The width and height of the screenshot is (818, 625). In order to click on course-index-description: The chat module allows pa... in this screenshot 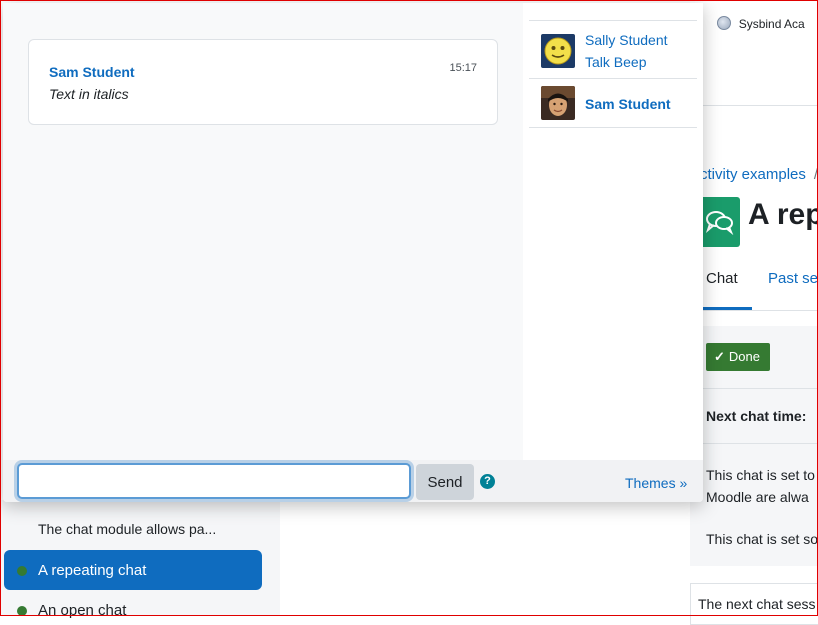, I will do `click(127, 529)`.